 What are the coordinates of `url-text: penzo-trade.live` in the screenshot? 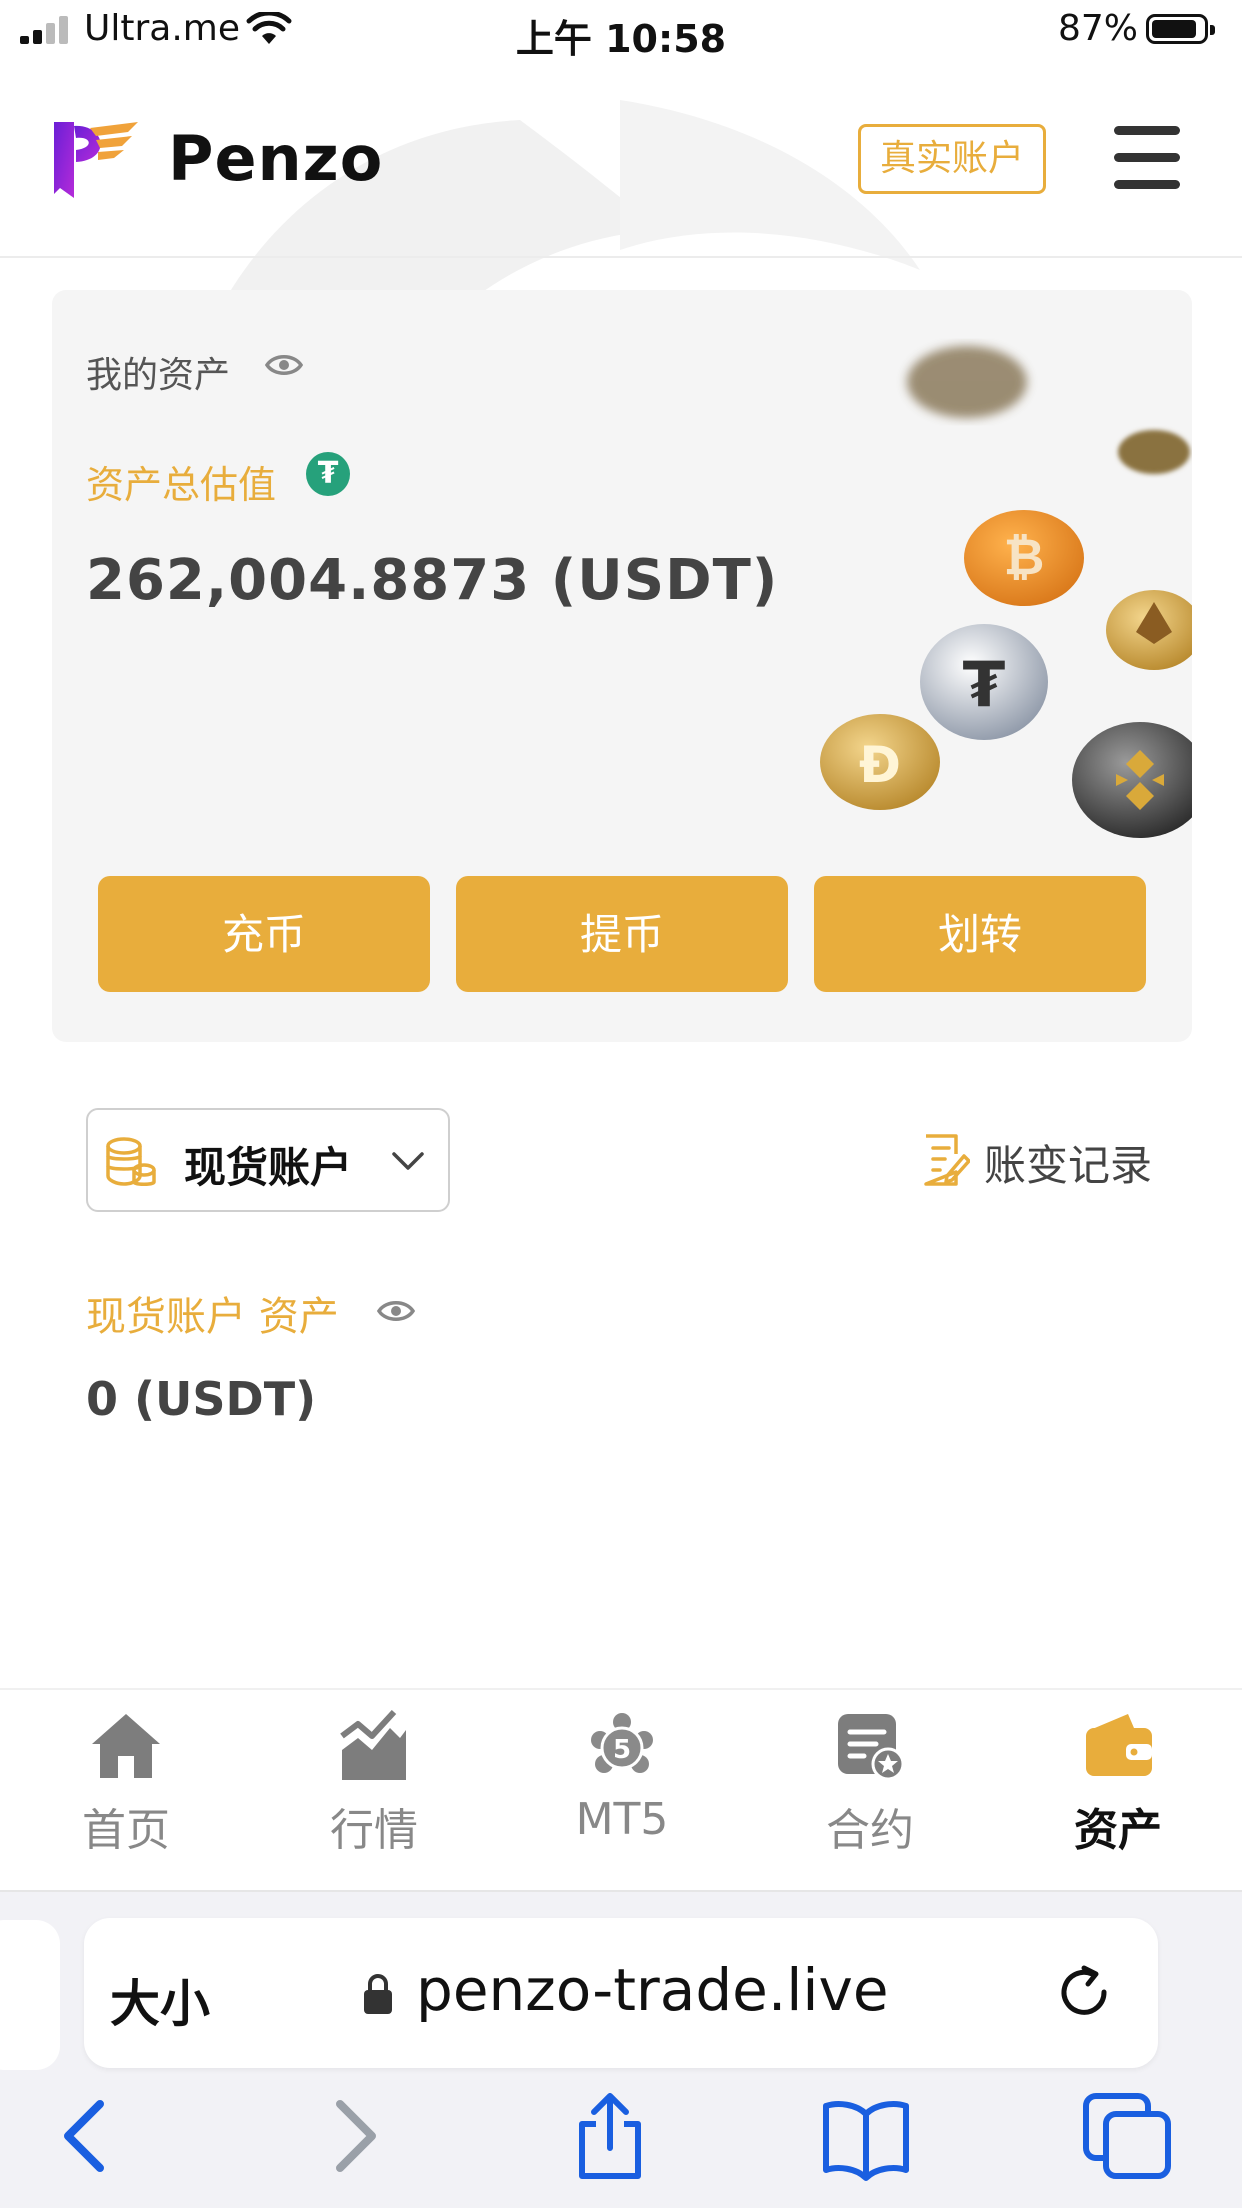 It's located at (652, 1990).